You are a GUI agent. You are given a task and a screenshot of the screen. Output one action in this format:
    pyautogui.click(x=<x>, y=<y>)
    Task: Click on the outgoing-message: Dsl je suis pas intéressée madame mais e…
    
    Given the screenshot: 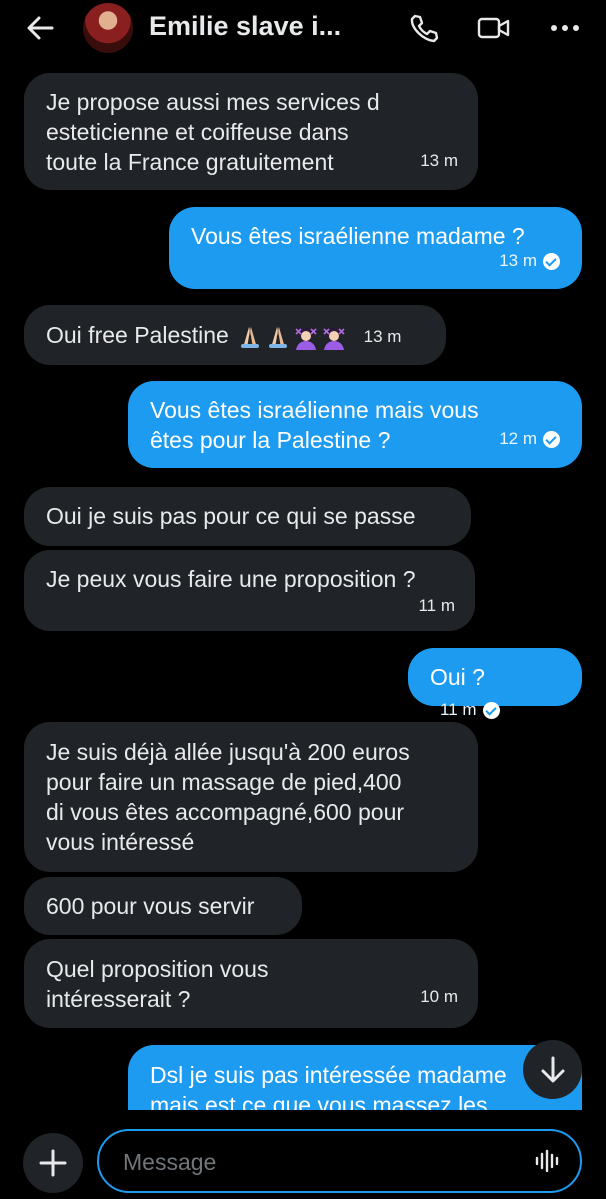 What is the action you would take?
    pyautogui.click(x=355, y=1077)
    